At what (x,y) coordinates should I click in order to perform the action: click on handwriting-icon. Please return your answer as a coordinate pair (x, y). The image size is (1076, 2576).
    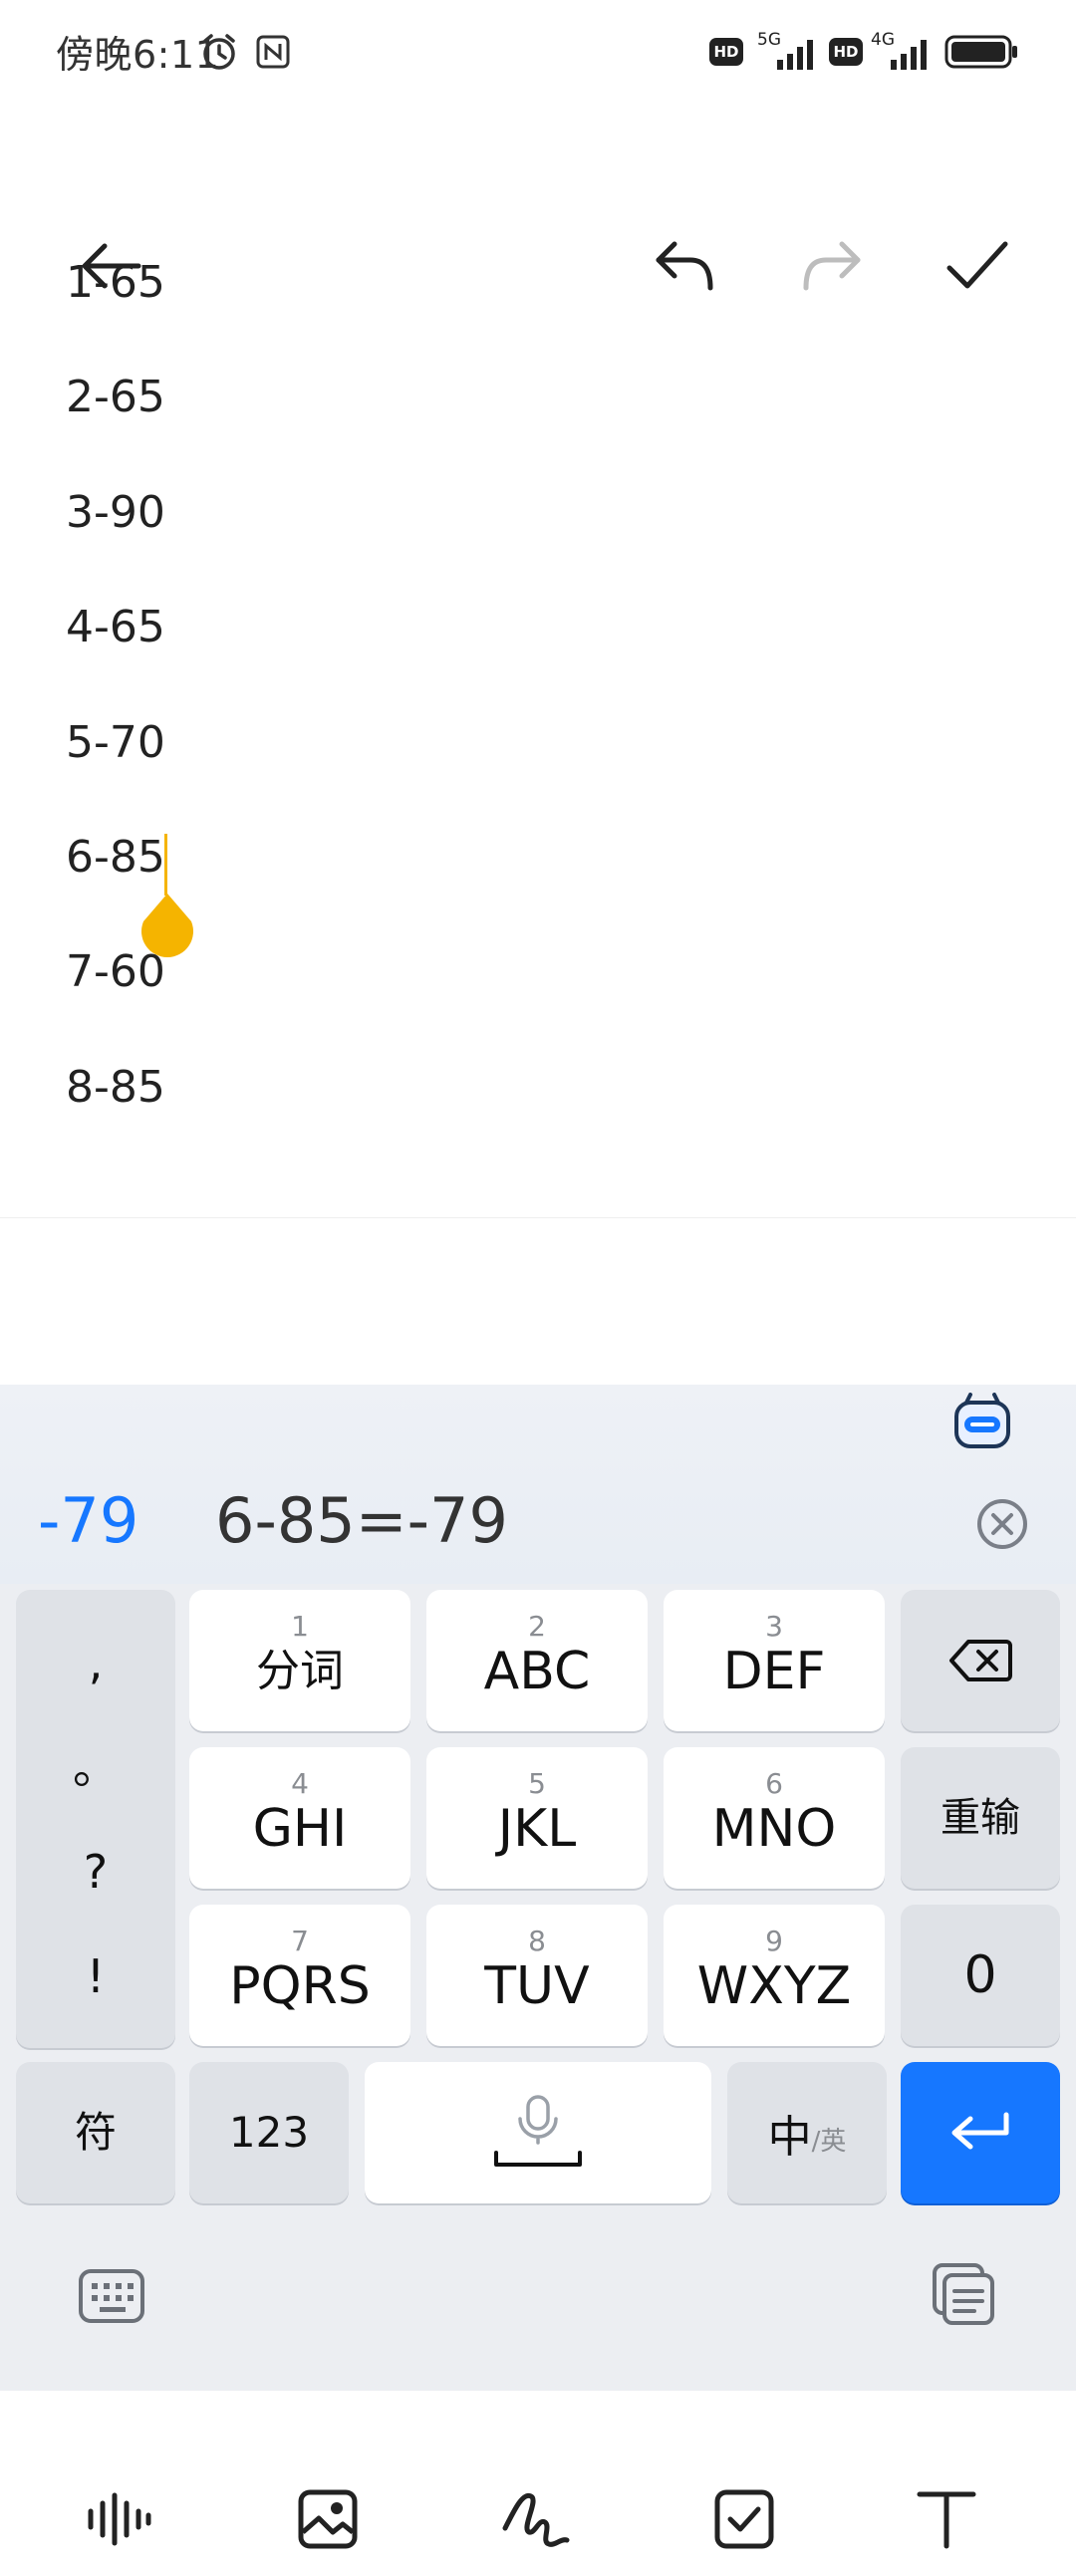
    Looking at the image, I should click on (536, 2519).